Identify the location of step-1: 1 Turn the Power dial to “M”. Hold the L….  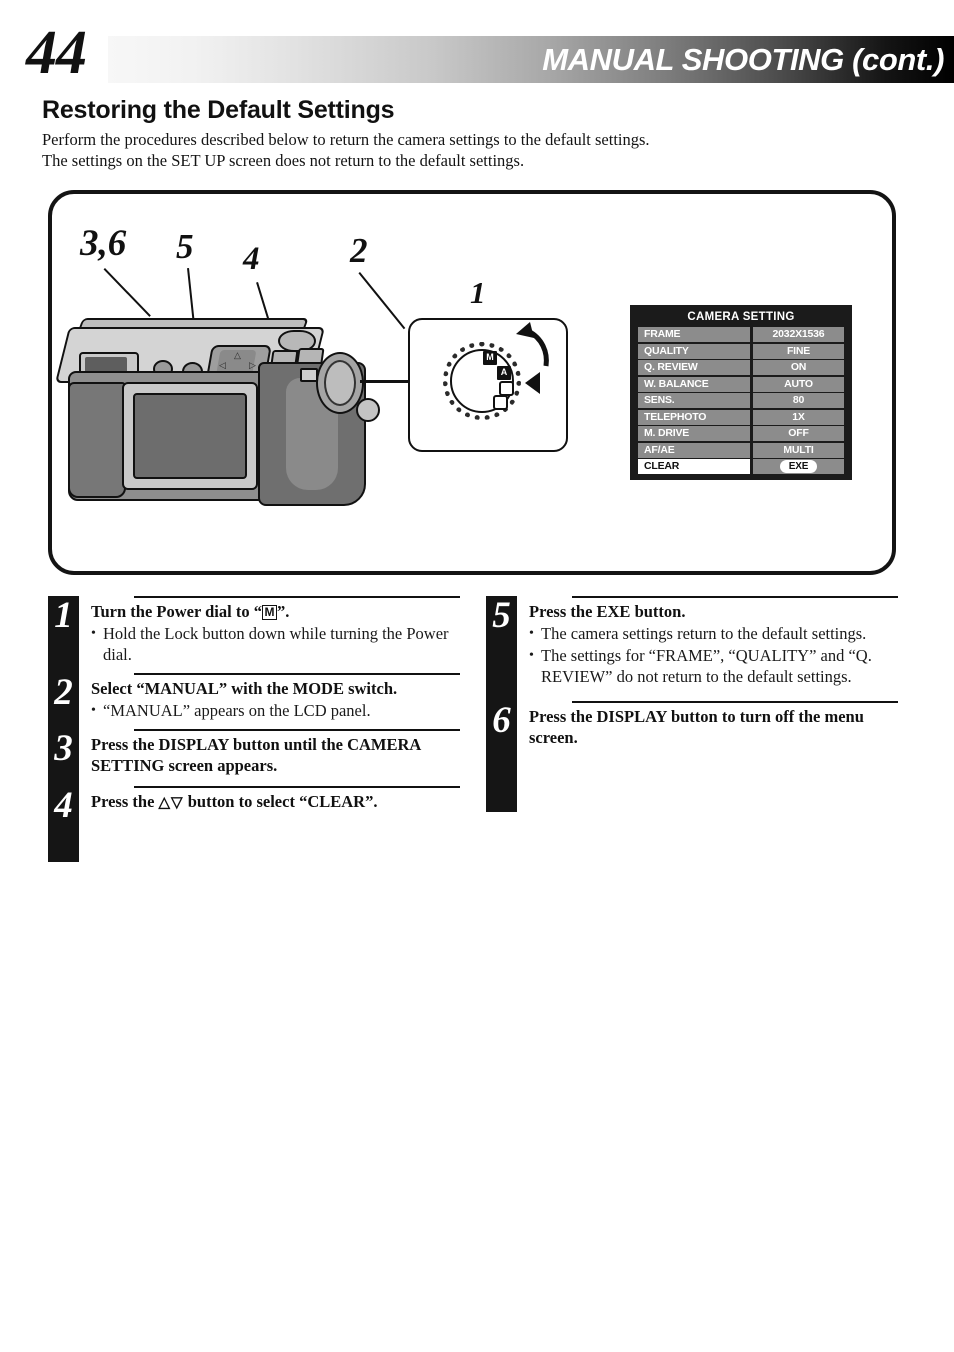
(254, 630).